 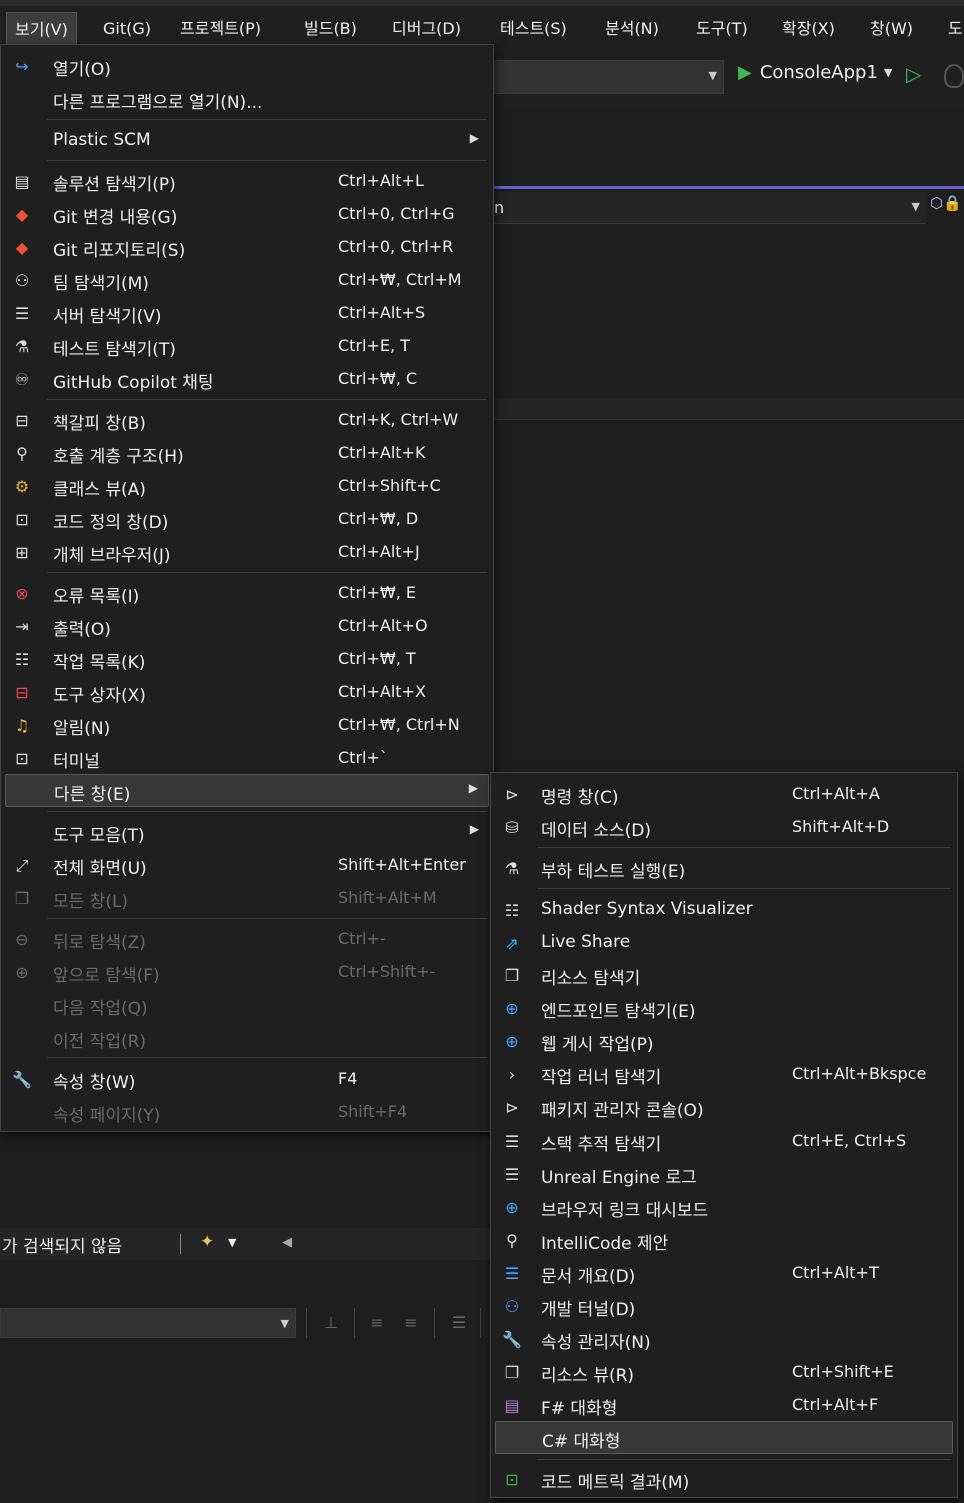 I want to click on menu-view: 보기(V), so click(x=41, y=29).